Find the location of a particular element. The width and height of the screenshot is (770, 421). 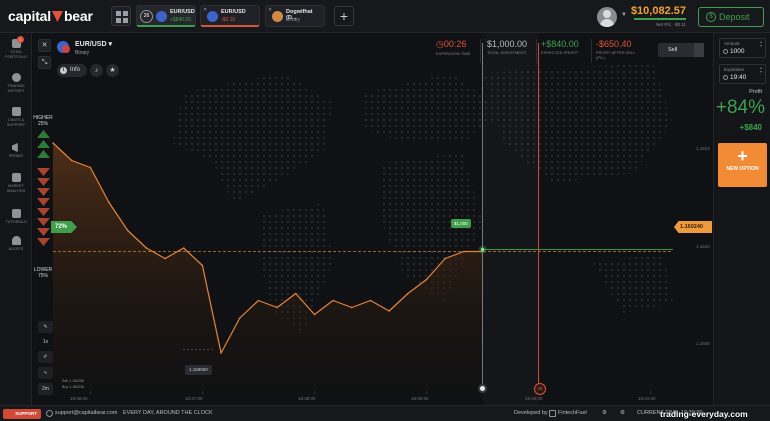

expected-profit-value: +$840.00 is located at coordinates (560, 44).